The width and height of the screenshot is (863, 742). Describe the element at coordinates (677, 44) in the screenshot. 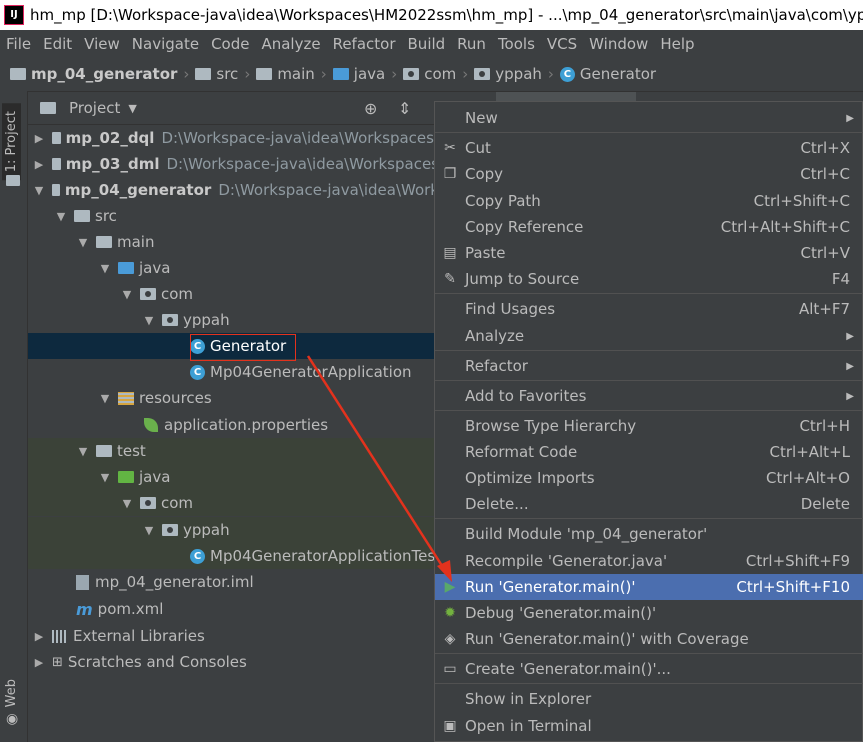

I see `menu-help: Help` at that location.